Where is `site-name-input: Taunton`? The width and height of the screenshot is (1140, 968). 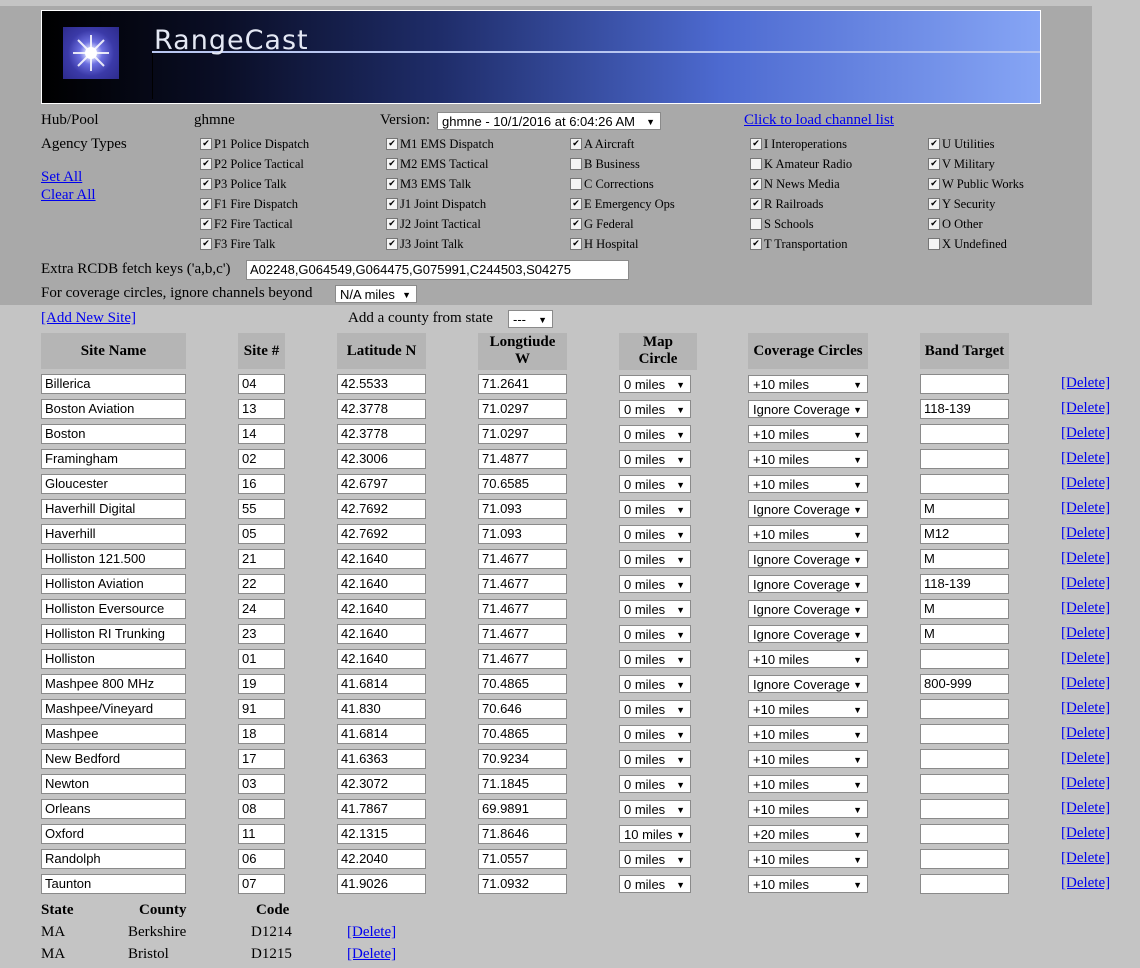 site-name-input: Taunton is located at coordinates (113, 884).